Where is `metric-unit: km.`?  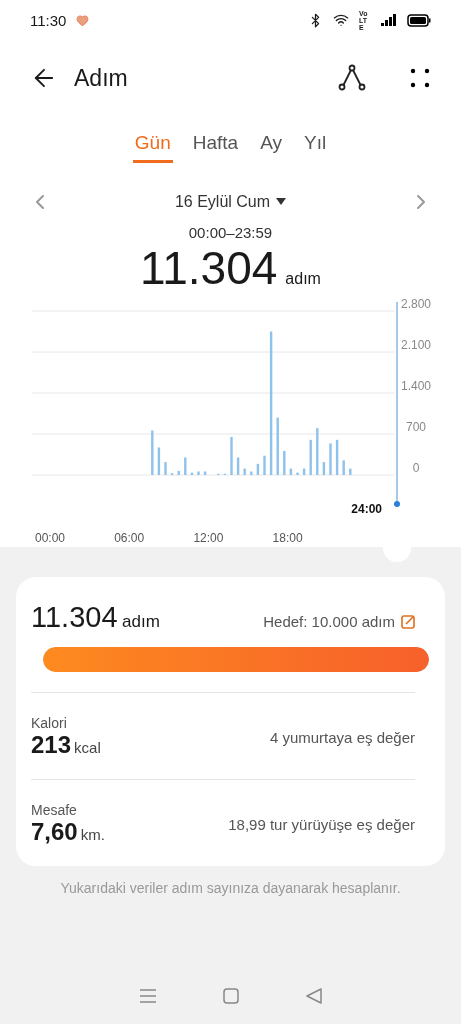
metric-unit: km. is located at coordinates (92, 834).